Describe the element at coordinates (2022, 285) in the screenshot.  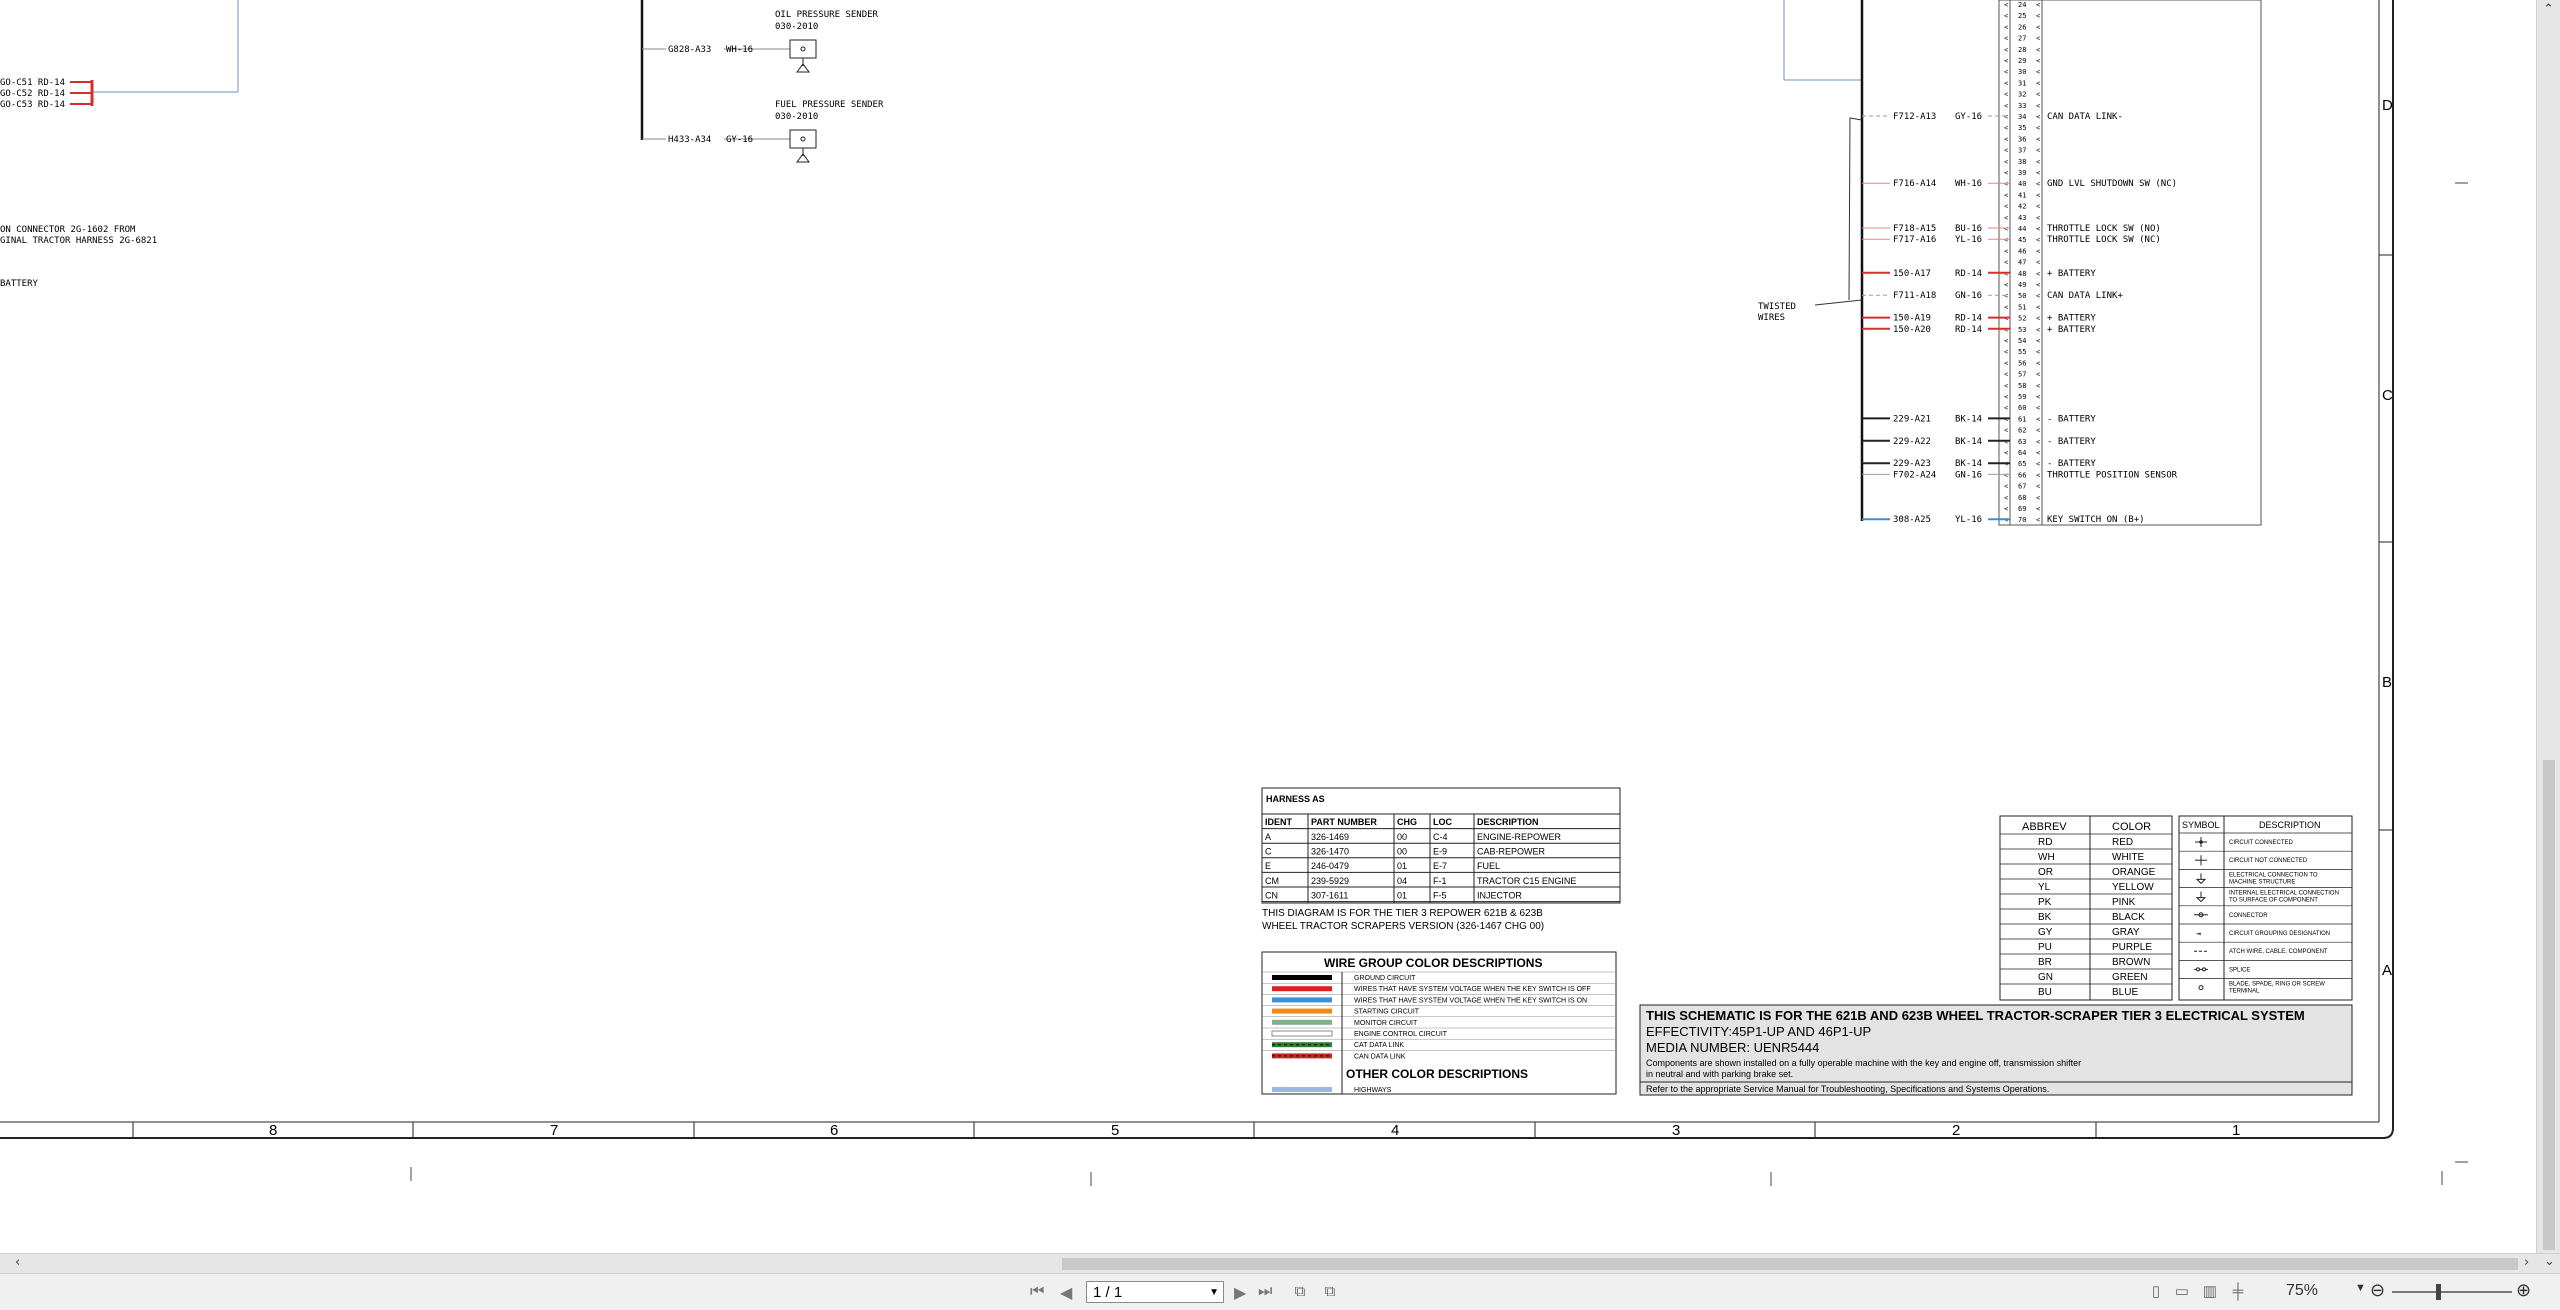
I see `pin-number: 49` at that location.